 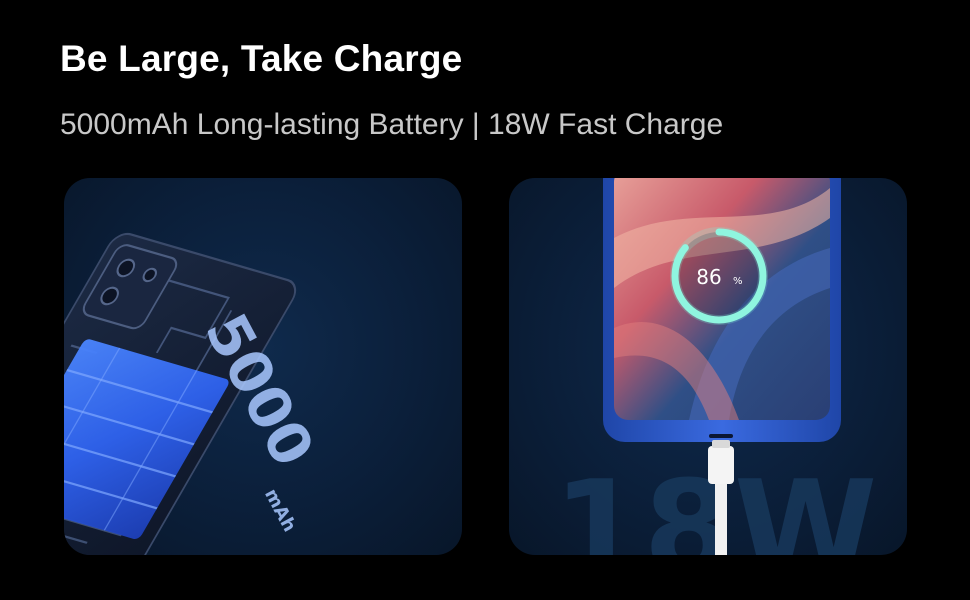 What do you see at coordinates (261, 58) in the screenshot?
I see `headline: Be Large, Take Charge` at bounding box center [261, 58].